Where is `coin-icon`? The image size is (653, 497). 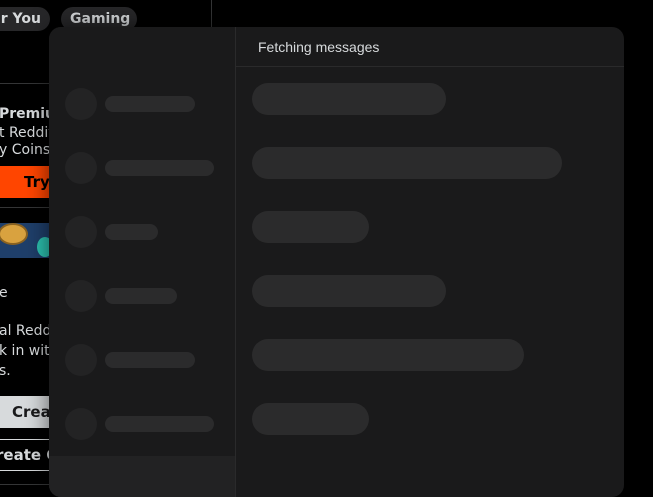
coin-icon is located at coordinates (14, 234).